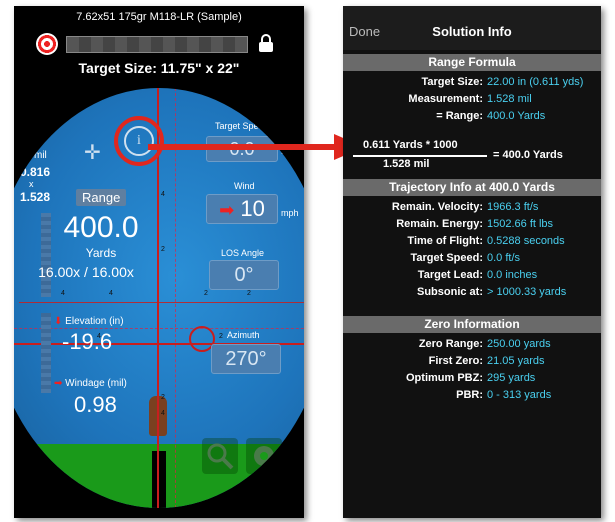 The image size is (615, 522). What do you see at coordinates (445, 99) in the screenshot?
I see `row-label: Measurement:` at bounding box center [445, 99].